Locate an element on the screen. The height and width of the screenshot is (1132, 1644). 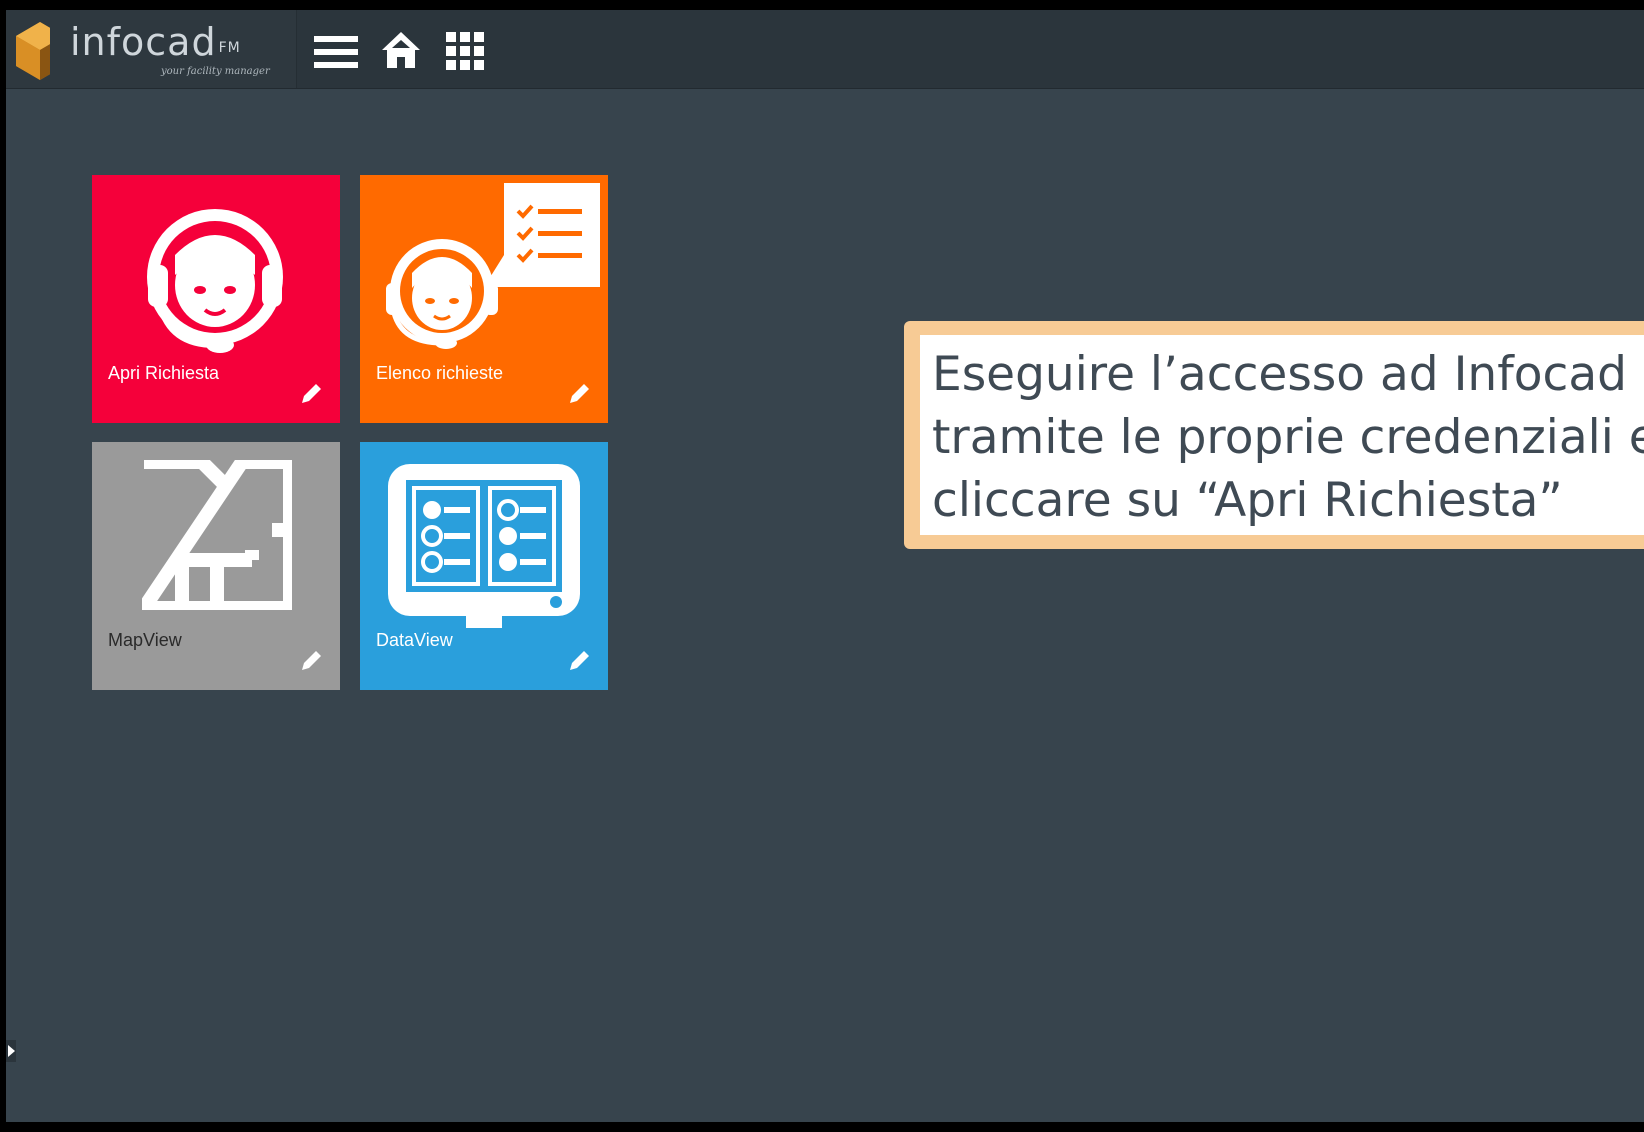
logo-text: infocad is located at coordinates (143, 42).